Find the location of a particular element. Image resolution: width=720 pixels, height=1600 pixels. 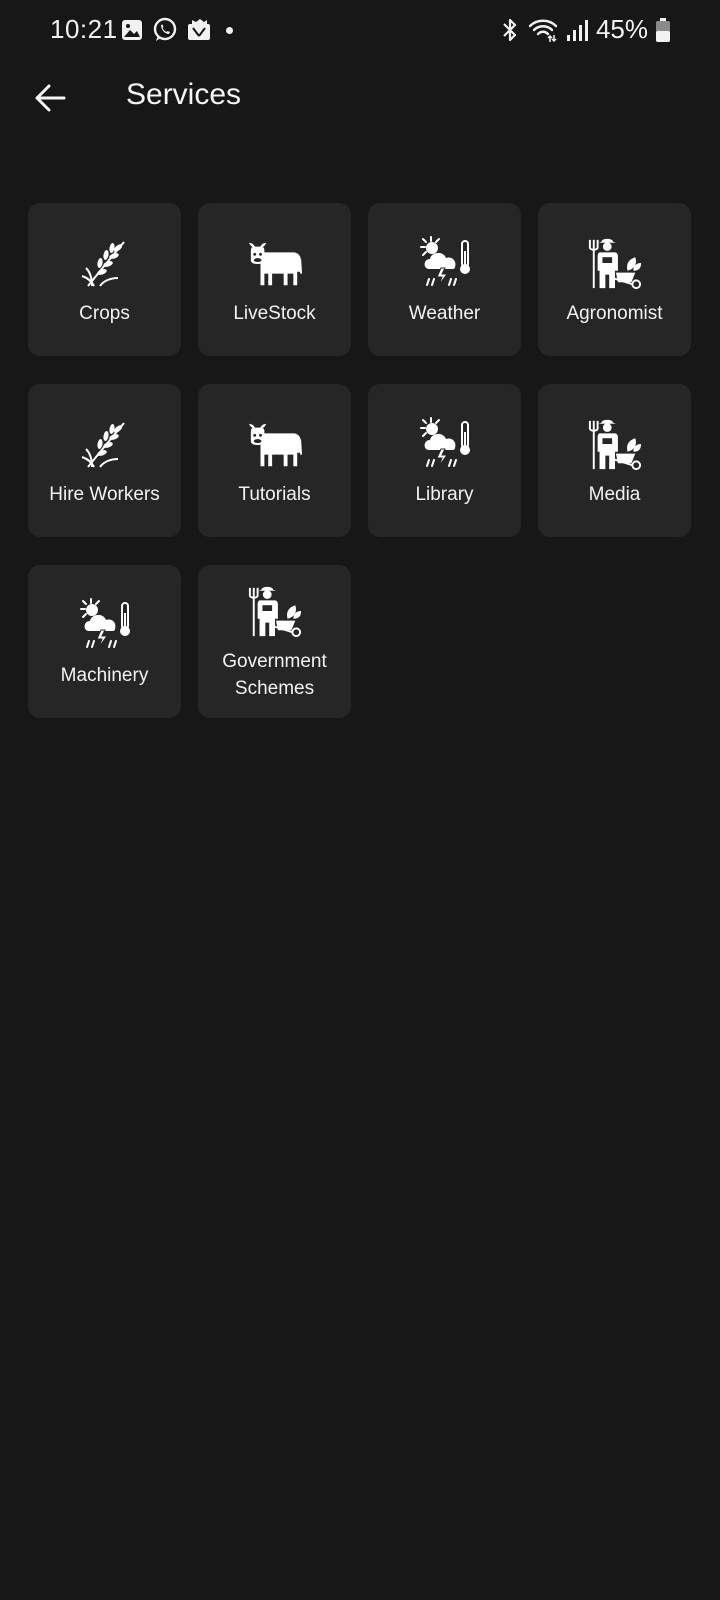

service-tile-tutorials: Tutorials is located at coordinates (274, 460).